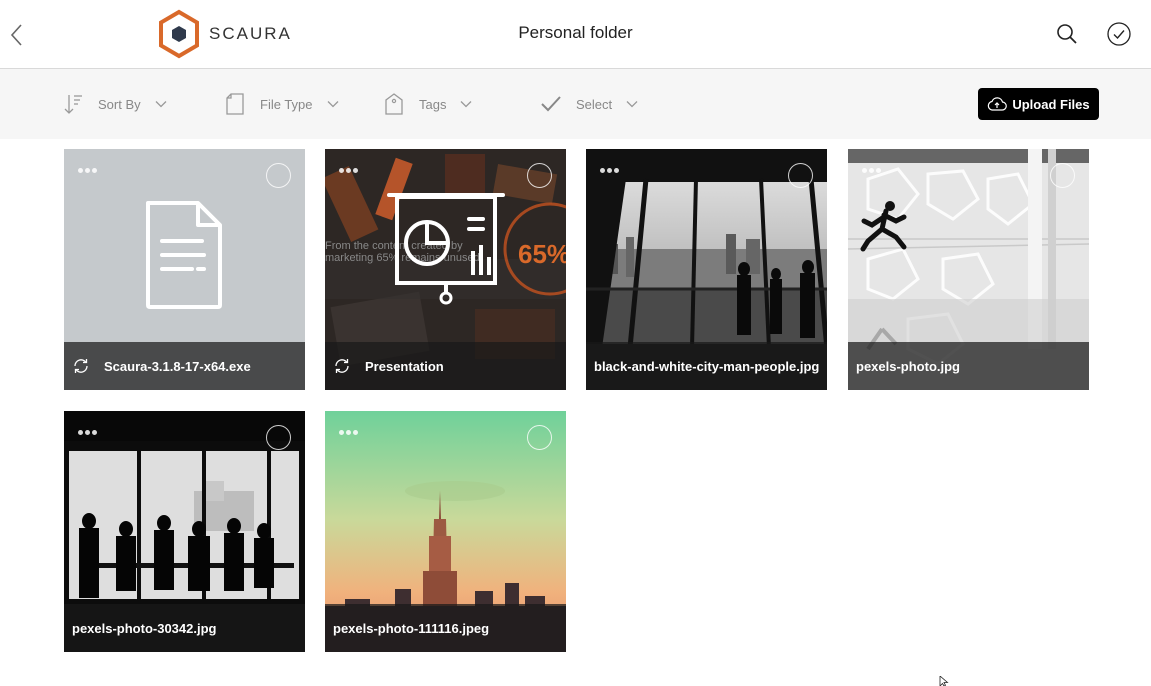 This screenshot has width=1151, height=686. What do you see at coordinates (184, 255) in the screenshot?
I see `document-icon` at bounding box center [184, 255].